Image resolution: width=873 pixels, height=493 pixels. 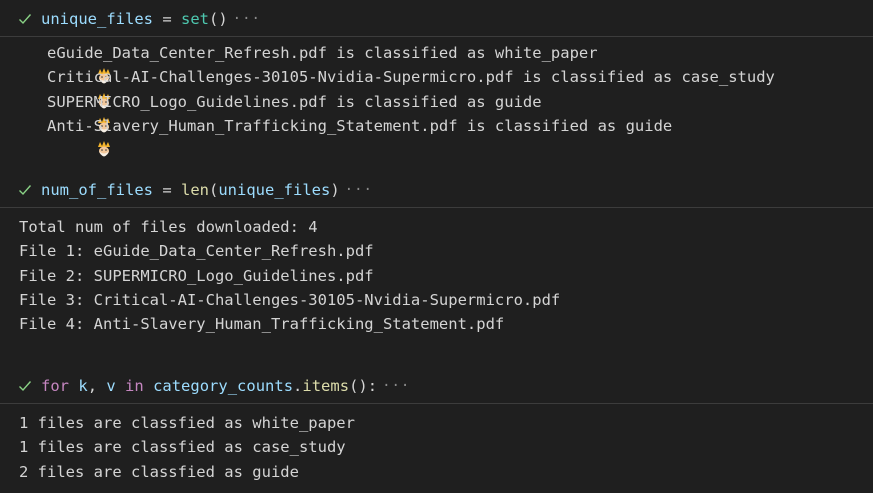 What do you see at coordinates (194, 19) in the screenshot?
I see `code-token: set` at bounding box center [194, 19].